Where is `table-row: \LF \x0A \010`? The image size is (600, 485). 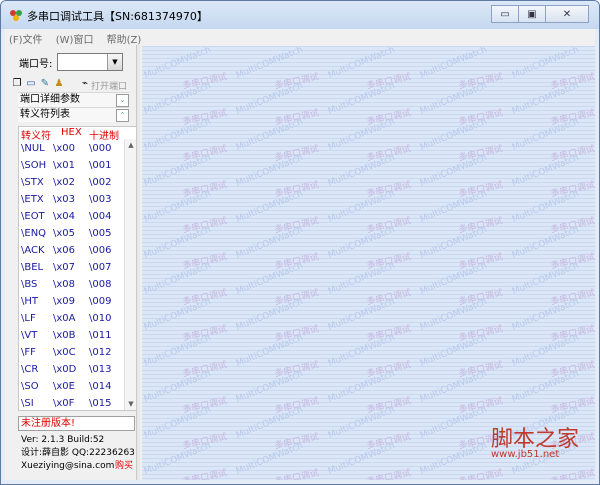
table-row: \LF \x0A \010 is located at coordinates (71, 318).